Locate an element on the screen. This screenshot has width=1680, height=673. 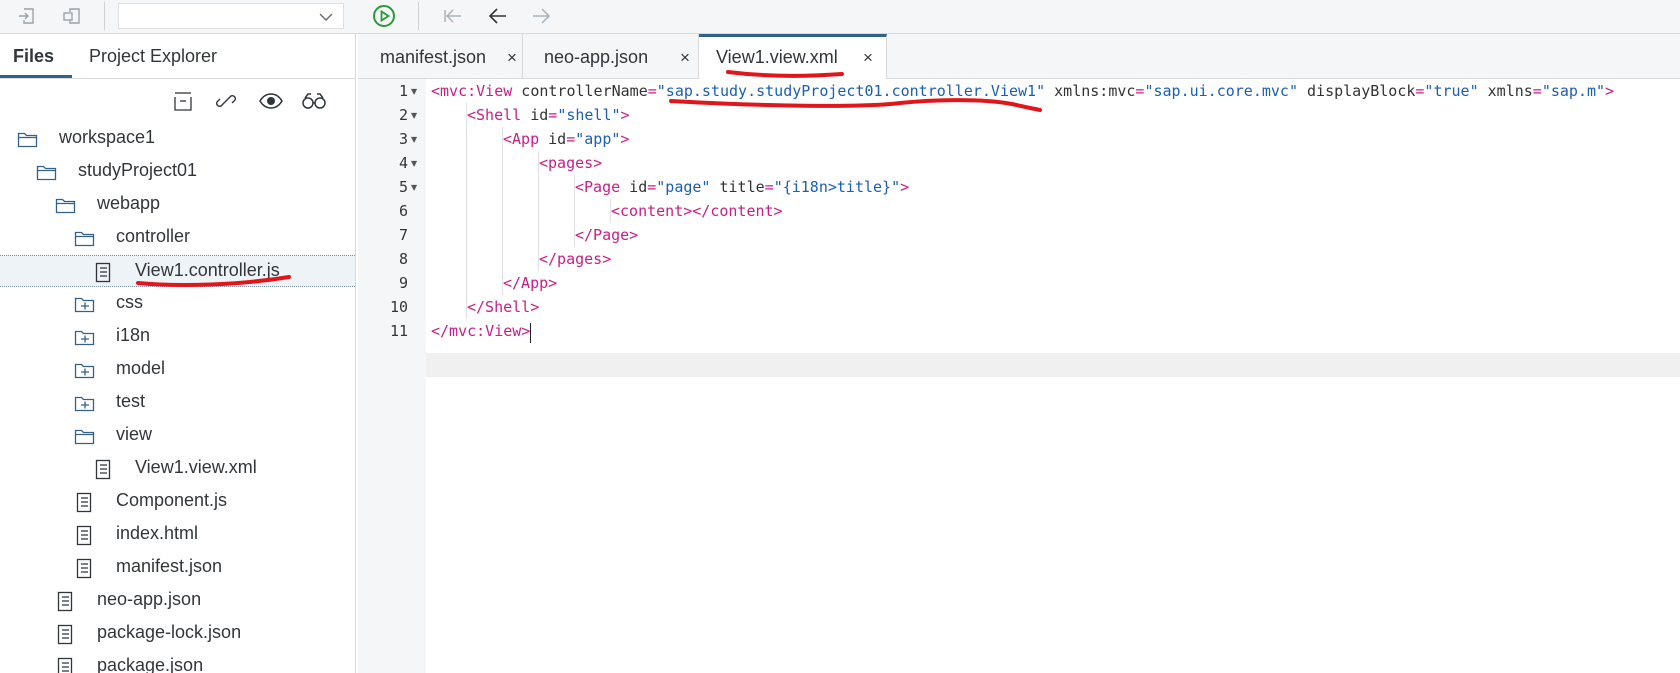
search-icon is located at coordinates (313, 101).